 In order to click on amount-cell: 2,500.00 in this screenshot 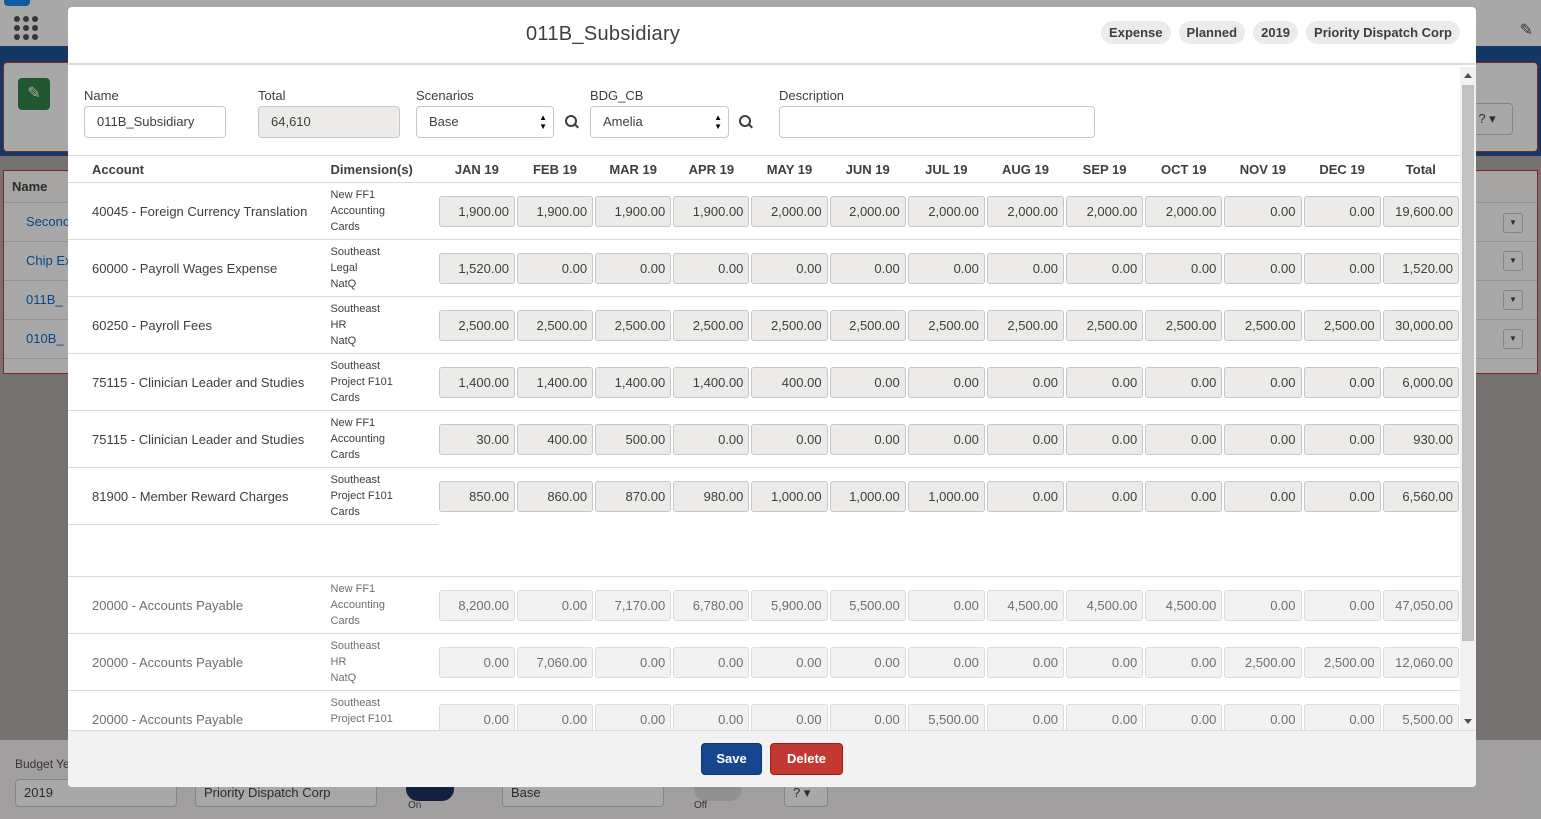, I will do `click(789, 325)`.